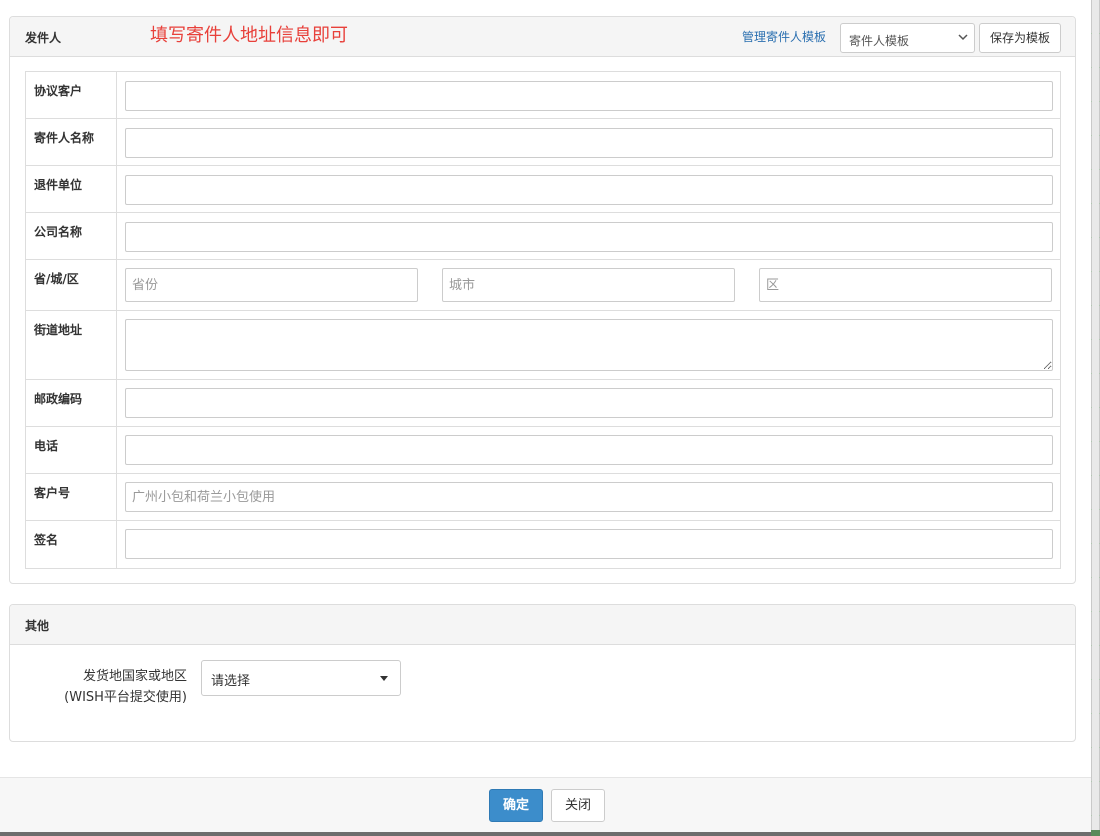 This screenshot has width=1100, height=836. Describe the element at coordinates (879, 41) in the screenshot. I see `sender-template-select-value: 寄件人模板` at that location.